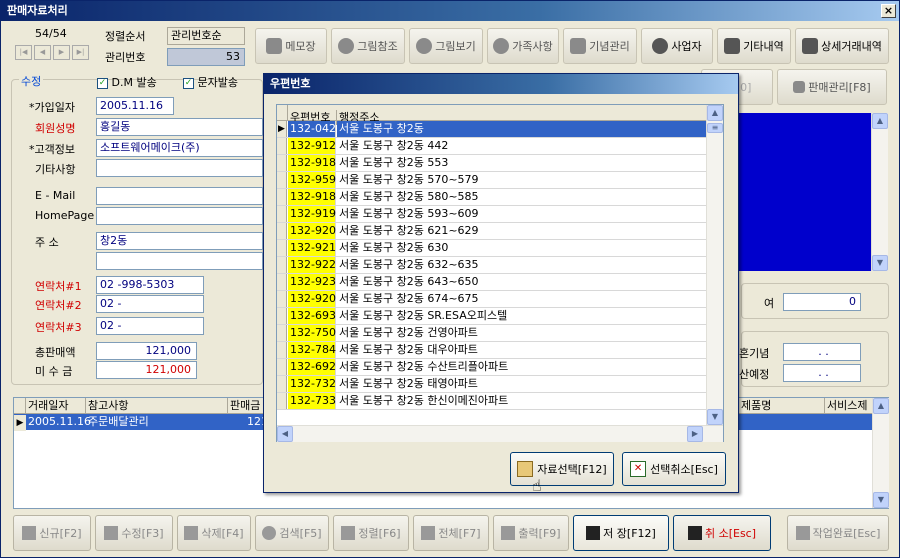 The image size is (900, 558). What do you see at coordinates (492, 146) in the screenshot?
I see `list-item: 132-912 서울 도봉구 창2동 442` at bounding box center [492, 146].